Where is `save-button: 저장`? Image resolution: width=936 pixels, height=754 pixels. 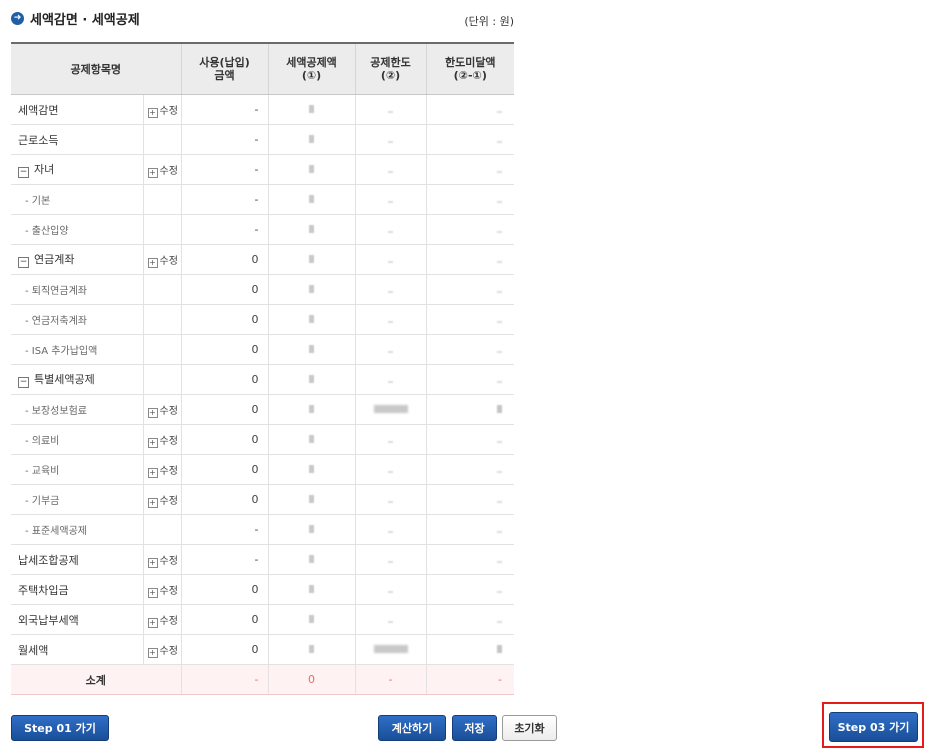
save-button: 저장 is located at coordinates (474, 728).